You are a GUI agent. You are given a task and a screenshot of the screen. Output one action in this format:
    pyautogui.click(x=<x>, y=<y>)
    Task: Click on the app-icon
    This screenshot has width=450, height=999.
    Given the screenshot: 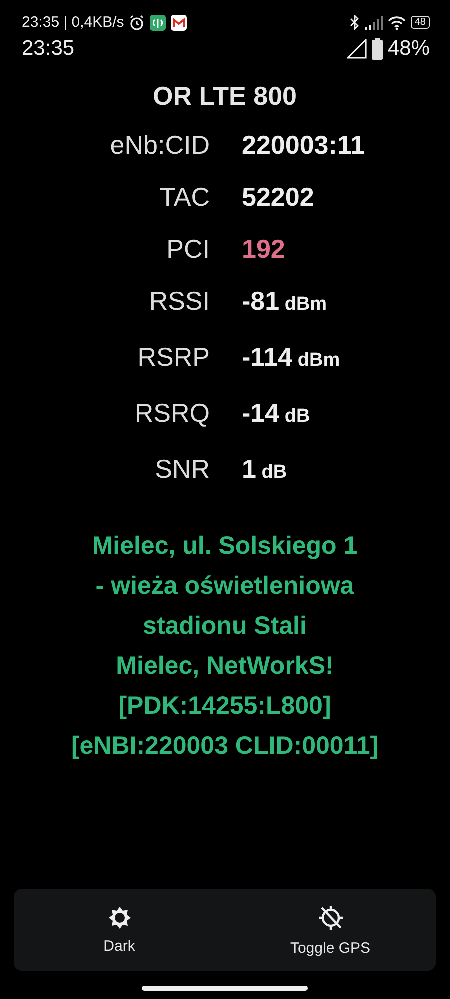 What is the action you would take?
    pyautogui.click(x=158, y=22)
    